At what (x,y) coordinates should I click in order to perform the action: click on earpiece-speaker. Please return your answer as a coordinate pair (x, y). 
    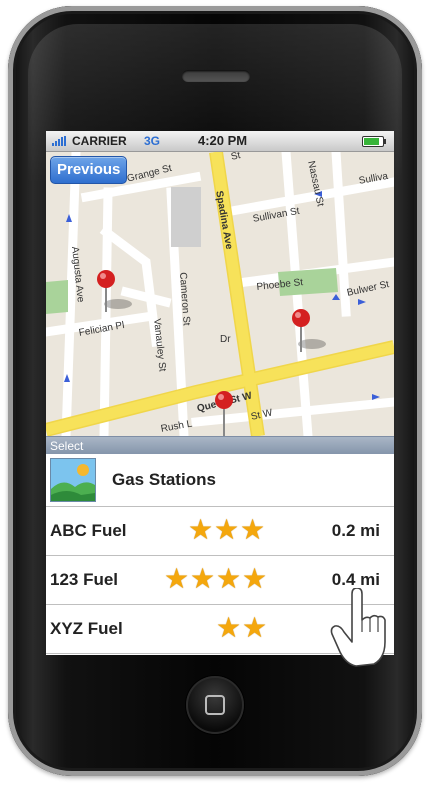
    Looking at the image, I should click on (216, 76).